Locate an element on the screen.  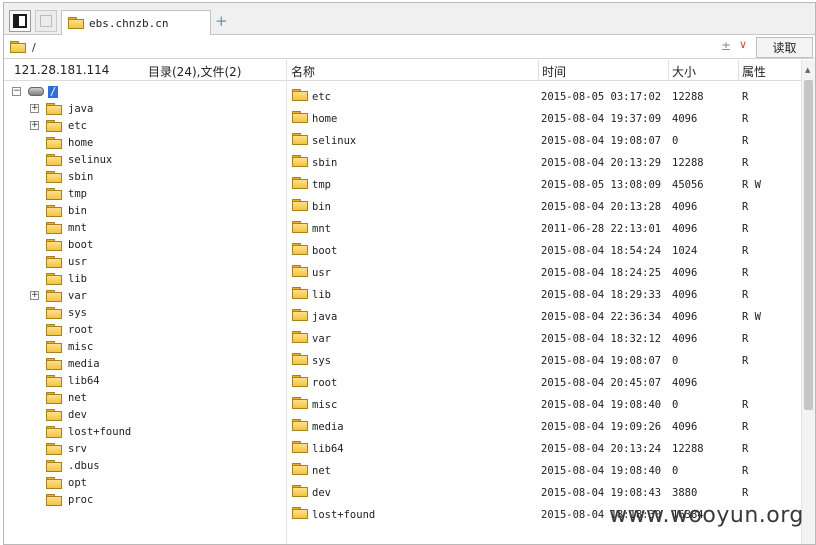
file-name: lost+found is located at coordinates (344, 515).